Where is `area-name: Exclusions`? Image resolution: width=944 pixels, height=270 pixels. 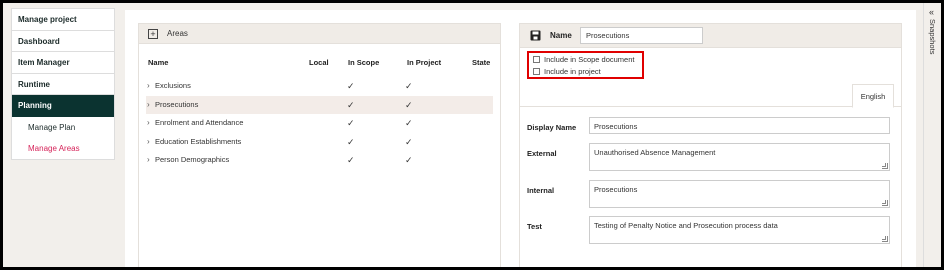 area-name: Exclusions is located at coordinates (173, 85).